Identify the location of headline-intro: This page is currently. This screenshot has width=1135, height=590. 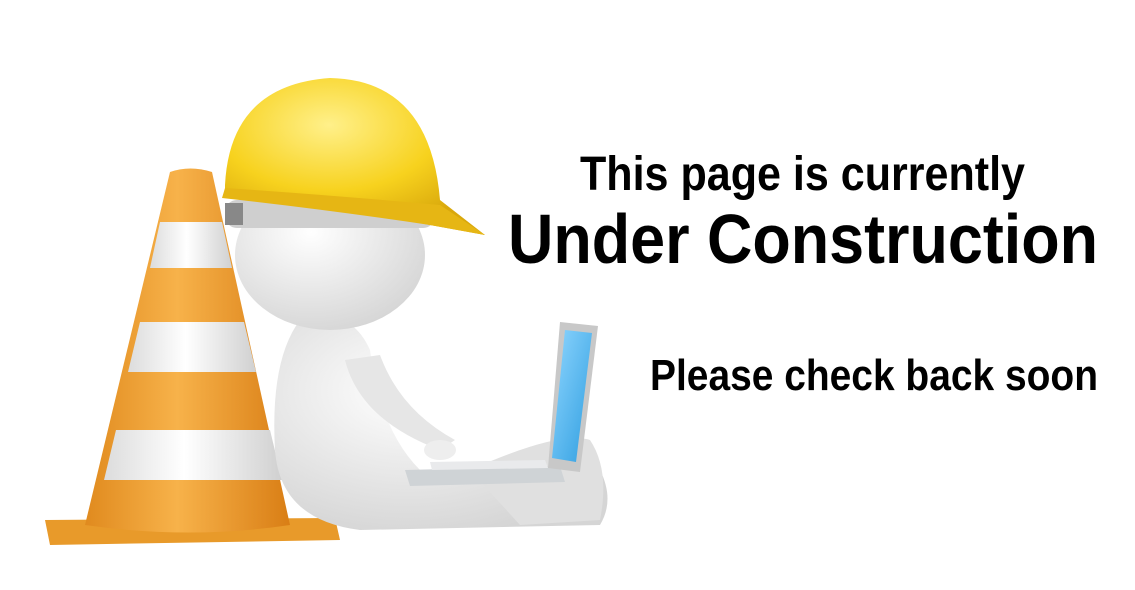
(802, 174).